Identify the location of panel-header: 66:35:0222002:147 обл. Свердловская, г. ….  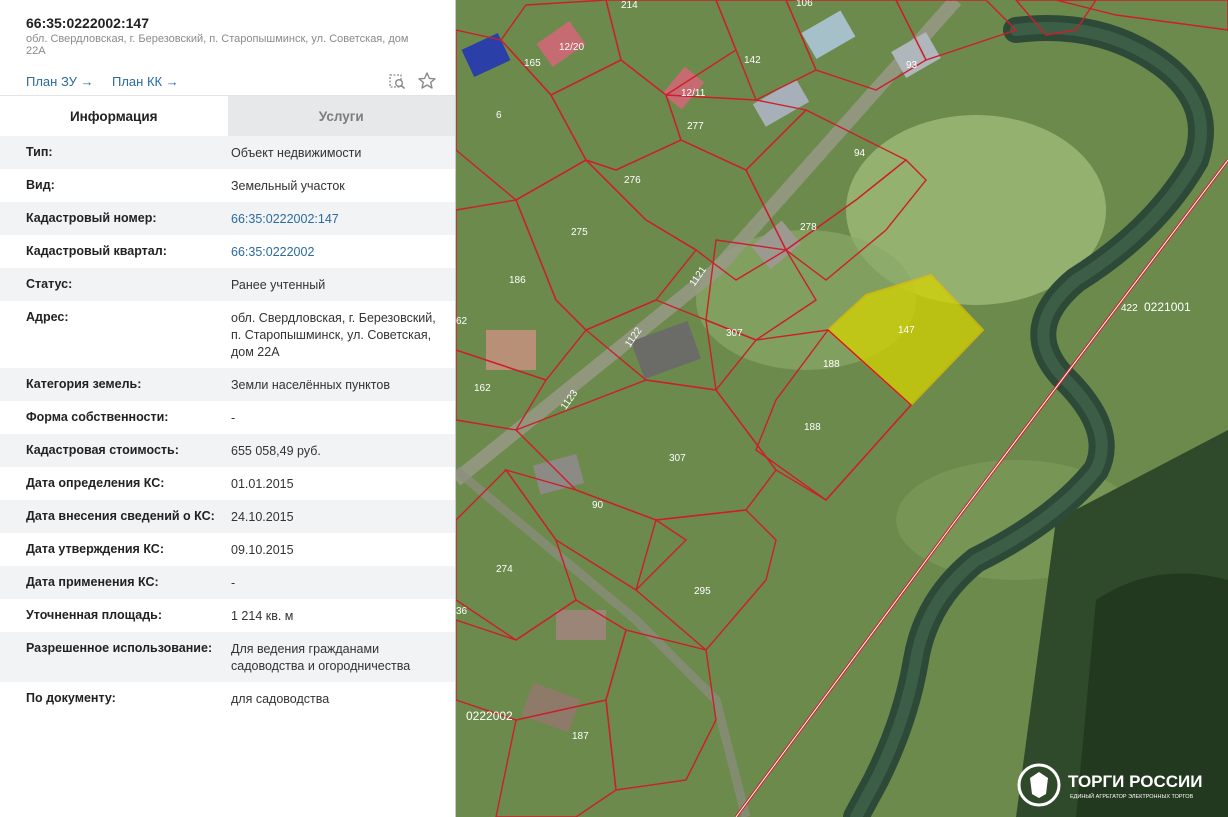
(227, 28).